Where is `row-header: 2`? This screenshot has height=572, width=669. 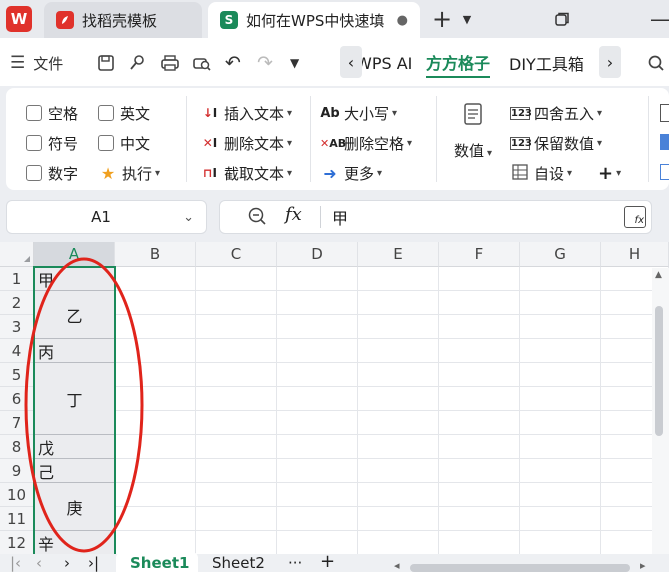 row-header: 2 is located at coordinates (17, 303).